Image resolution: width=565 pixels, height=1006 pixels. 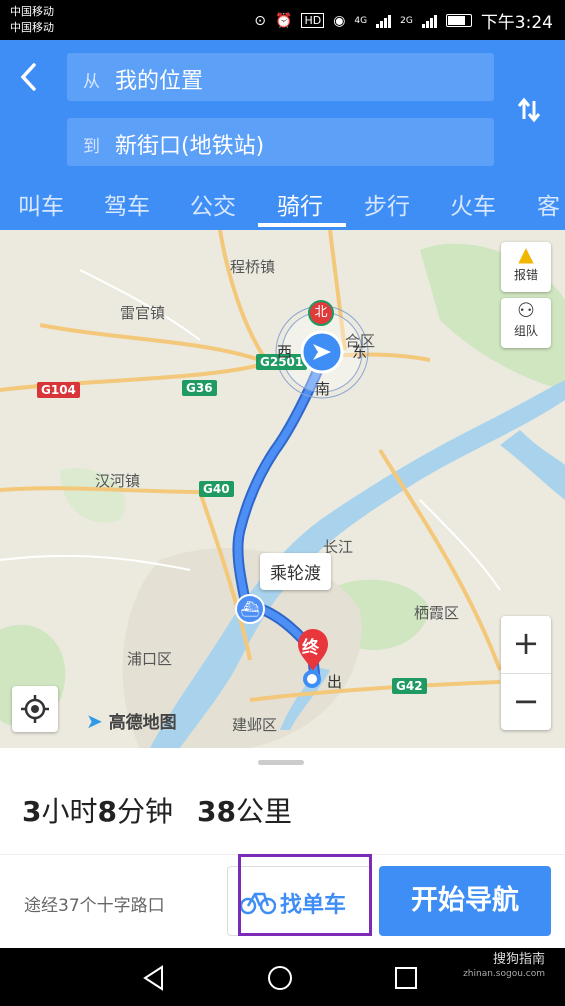 I want to click on duration-hours: 3, so click(x=32, y=811).